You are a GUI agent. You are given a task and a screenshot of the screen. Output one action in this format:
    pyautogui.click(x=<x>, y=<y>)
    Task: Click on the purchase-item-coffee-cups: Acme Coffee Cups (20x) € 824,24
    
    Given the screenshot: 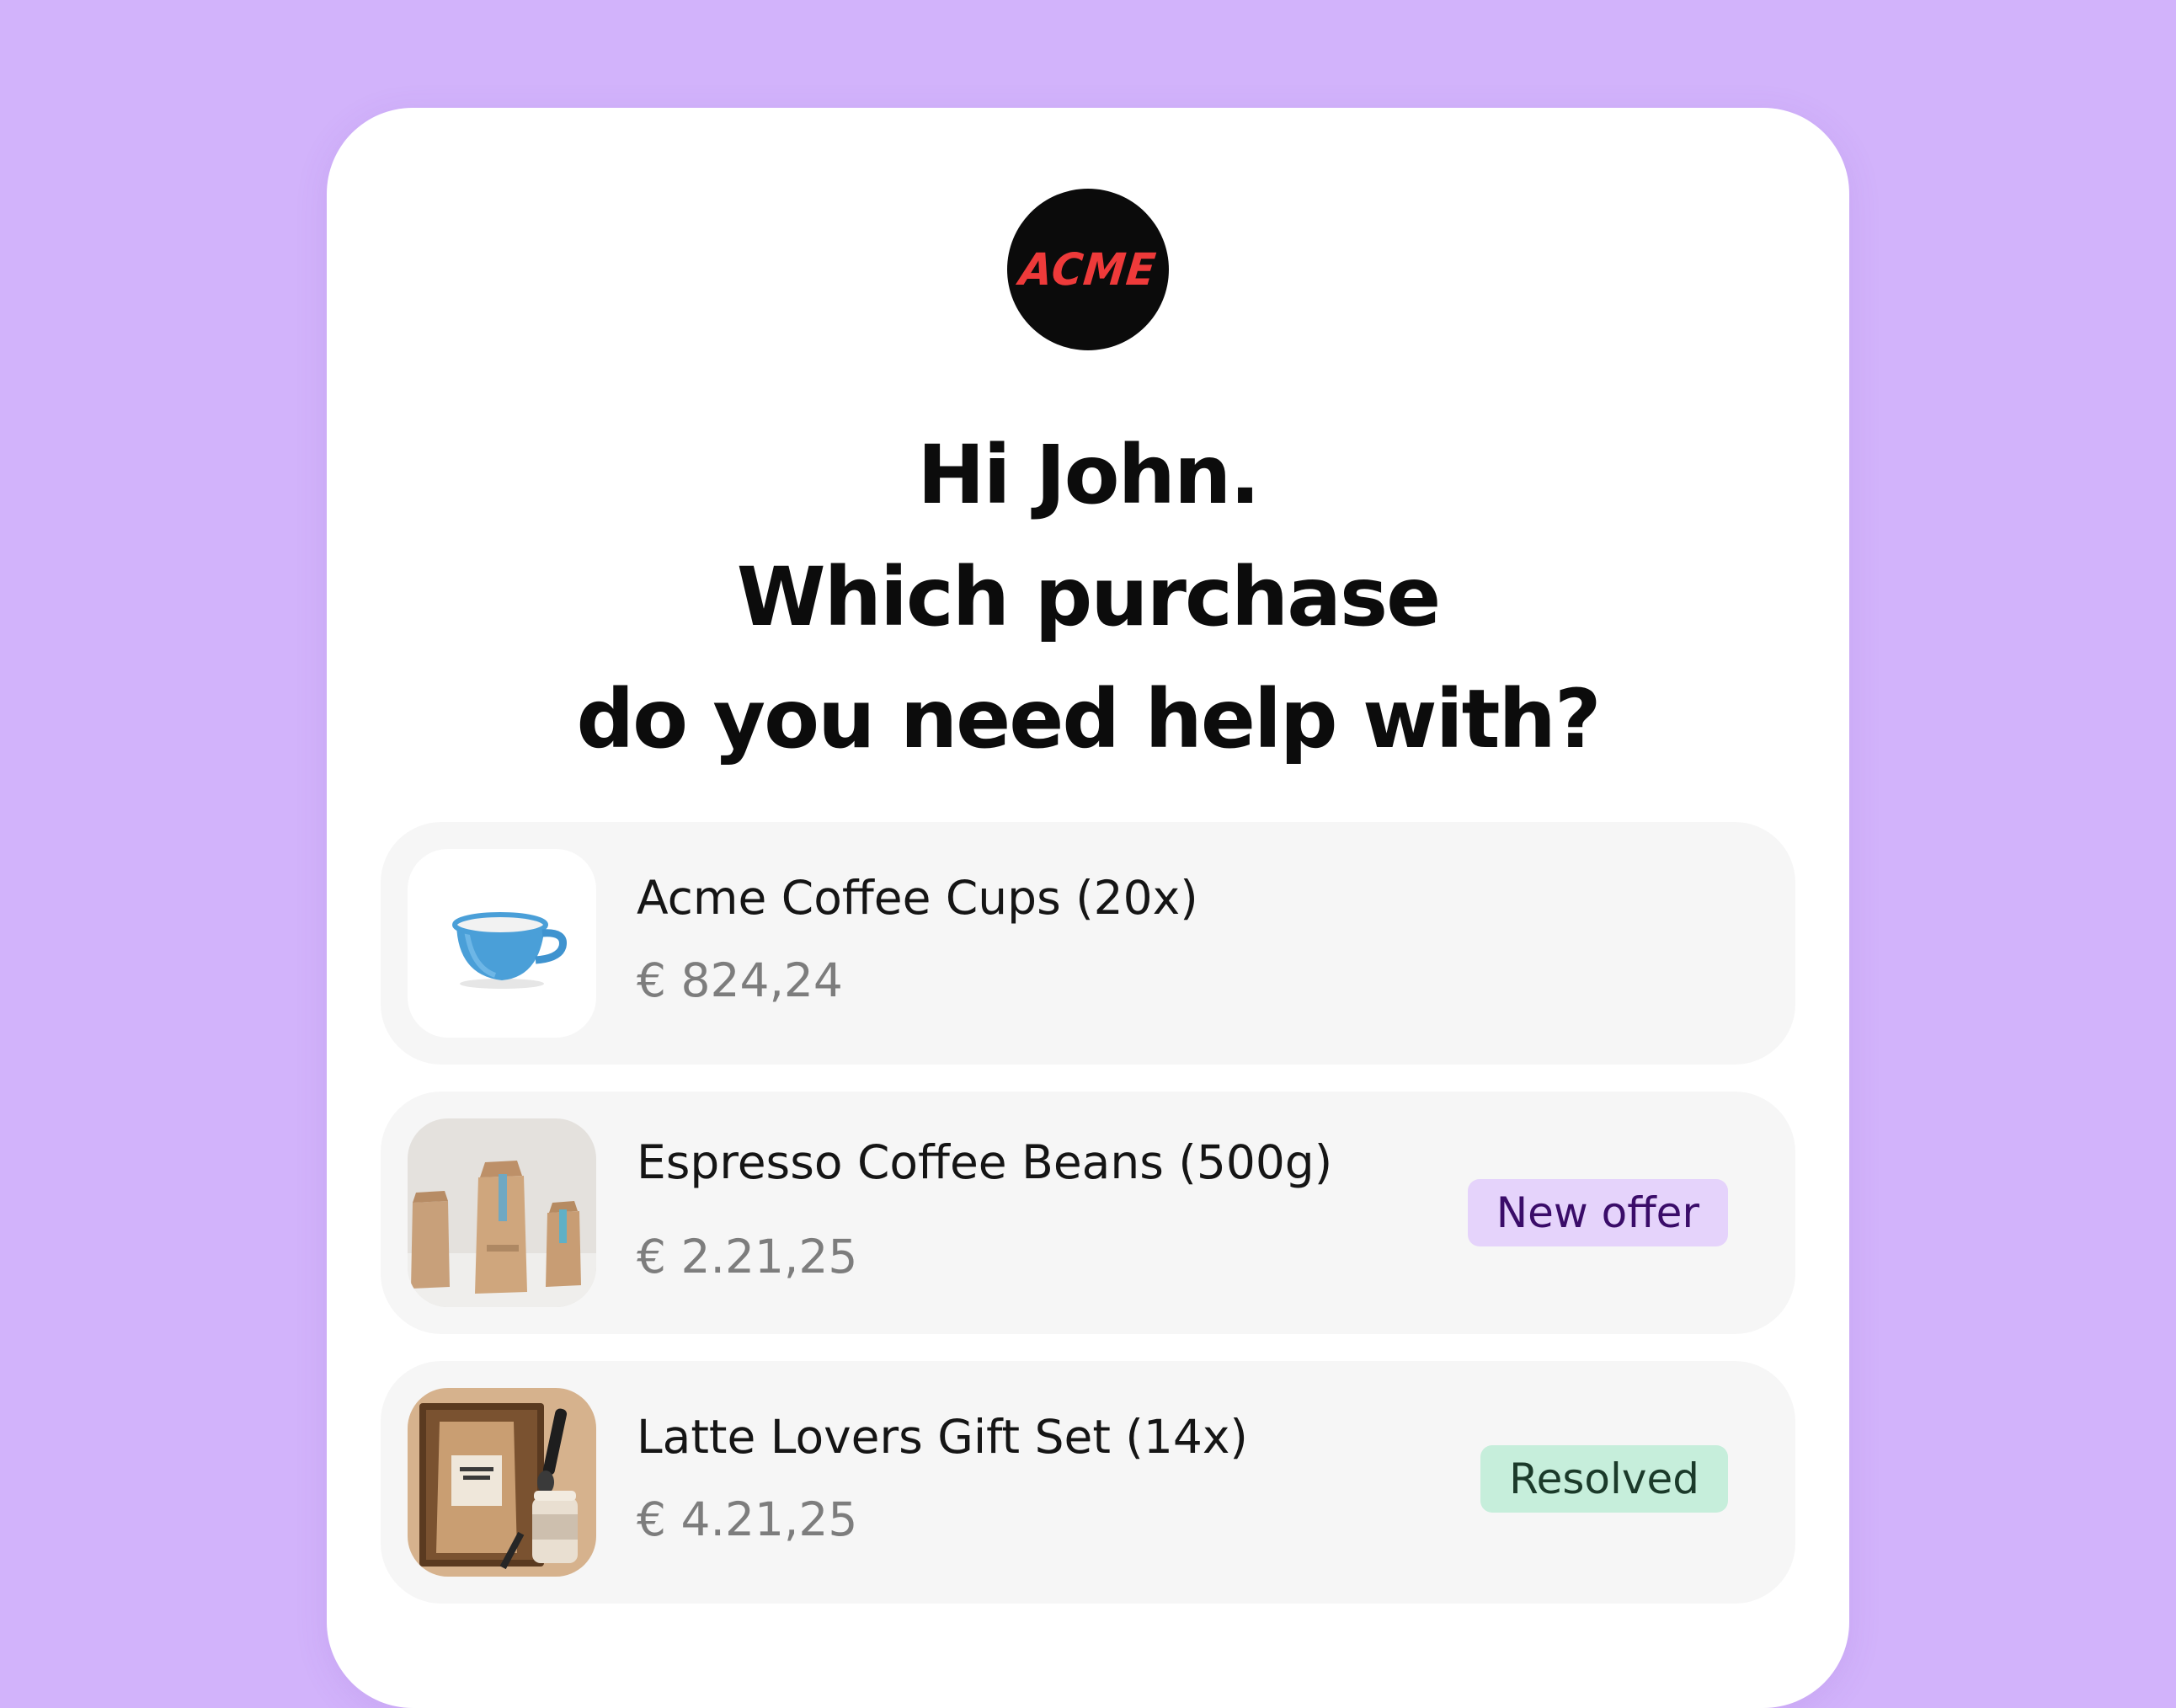 What is the action you would take?
    pyautogui.click(x=1088, y=943)
    